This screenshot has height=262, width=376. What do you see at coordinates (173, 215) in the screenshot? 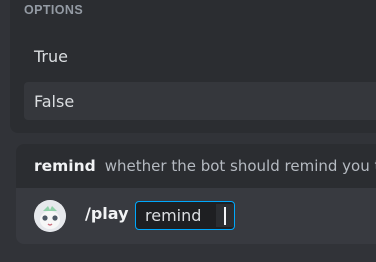
I see `option-chip-label: remind` at bounding box center [173, 215].